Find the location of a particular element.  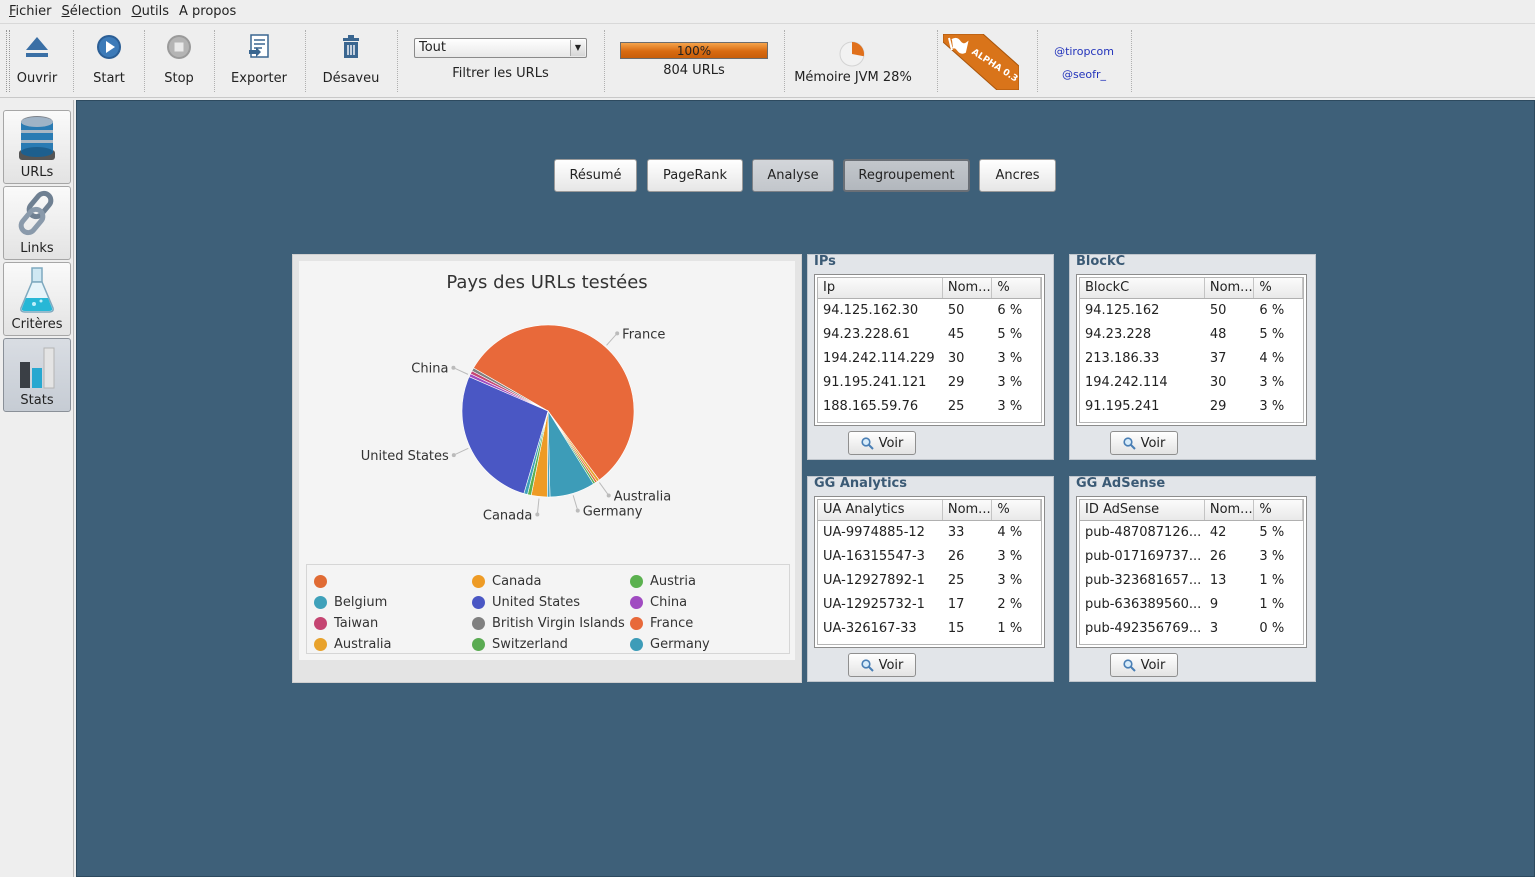

table-row: 94.125.162.30 50 6 % is located at coordinates (929, 311).